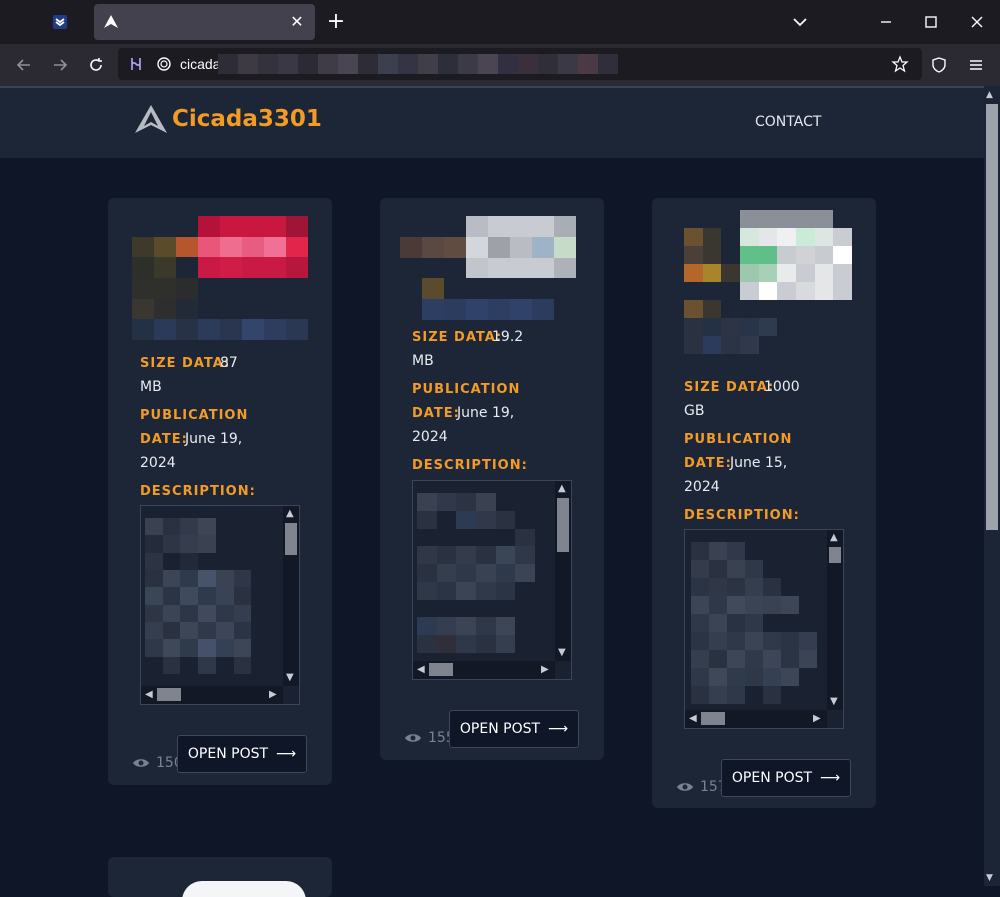 This screenshot has width=1000, height=897. What do you see at coordinates (508, 337) in the screenshot?
I see `size-value: 19.2` at bounding box center [508, 337].